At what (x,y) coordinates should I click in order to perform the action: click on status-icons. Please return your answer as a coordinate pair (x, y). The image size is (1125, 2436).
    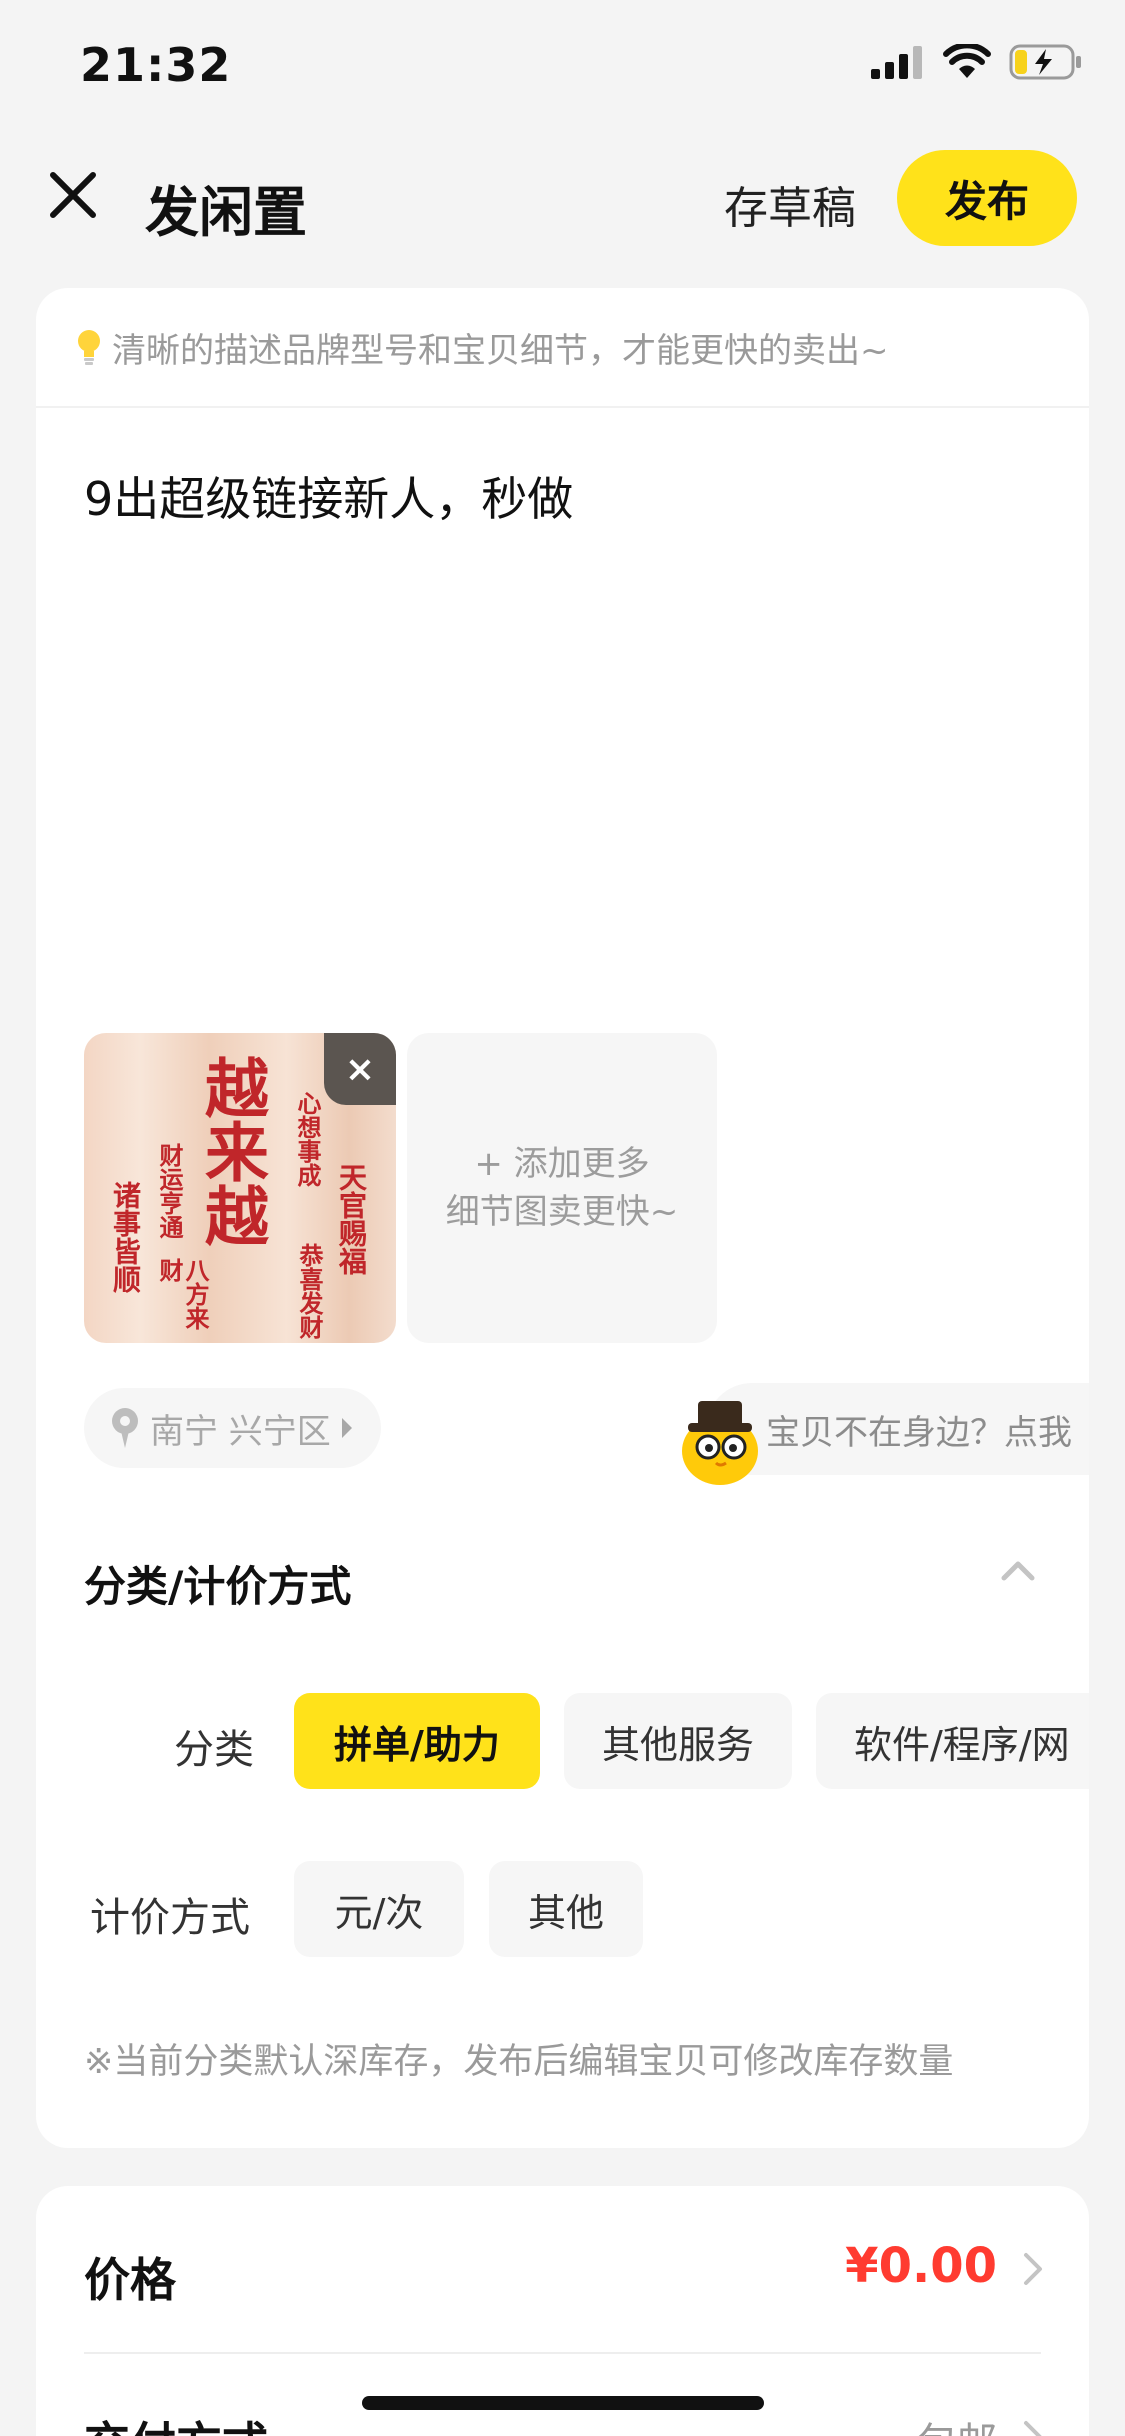
    Looking at the image, I should click on (977, 62).